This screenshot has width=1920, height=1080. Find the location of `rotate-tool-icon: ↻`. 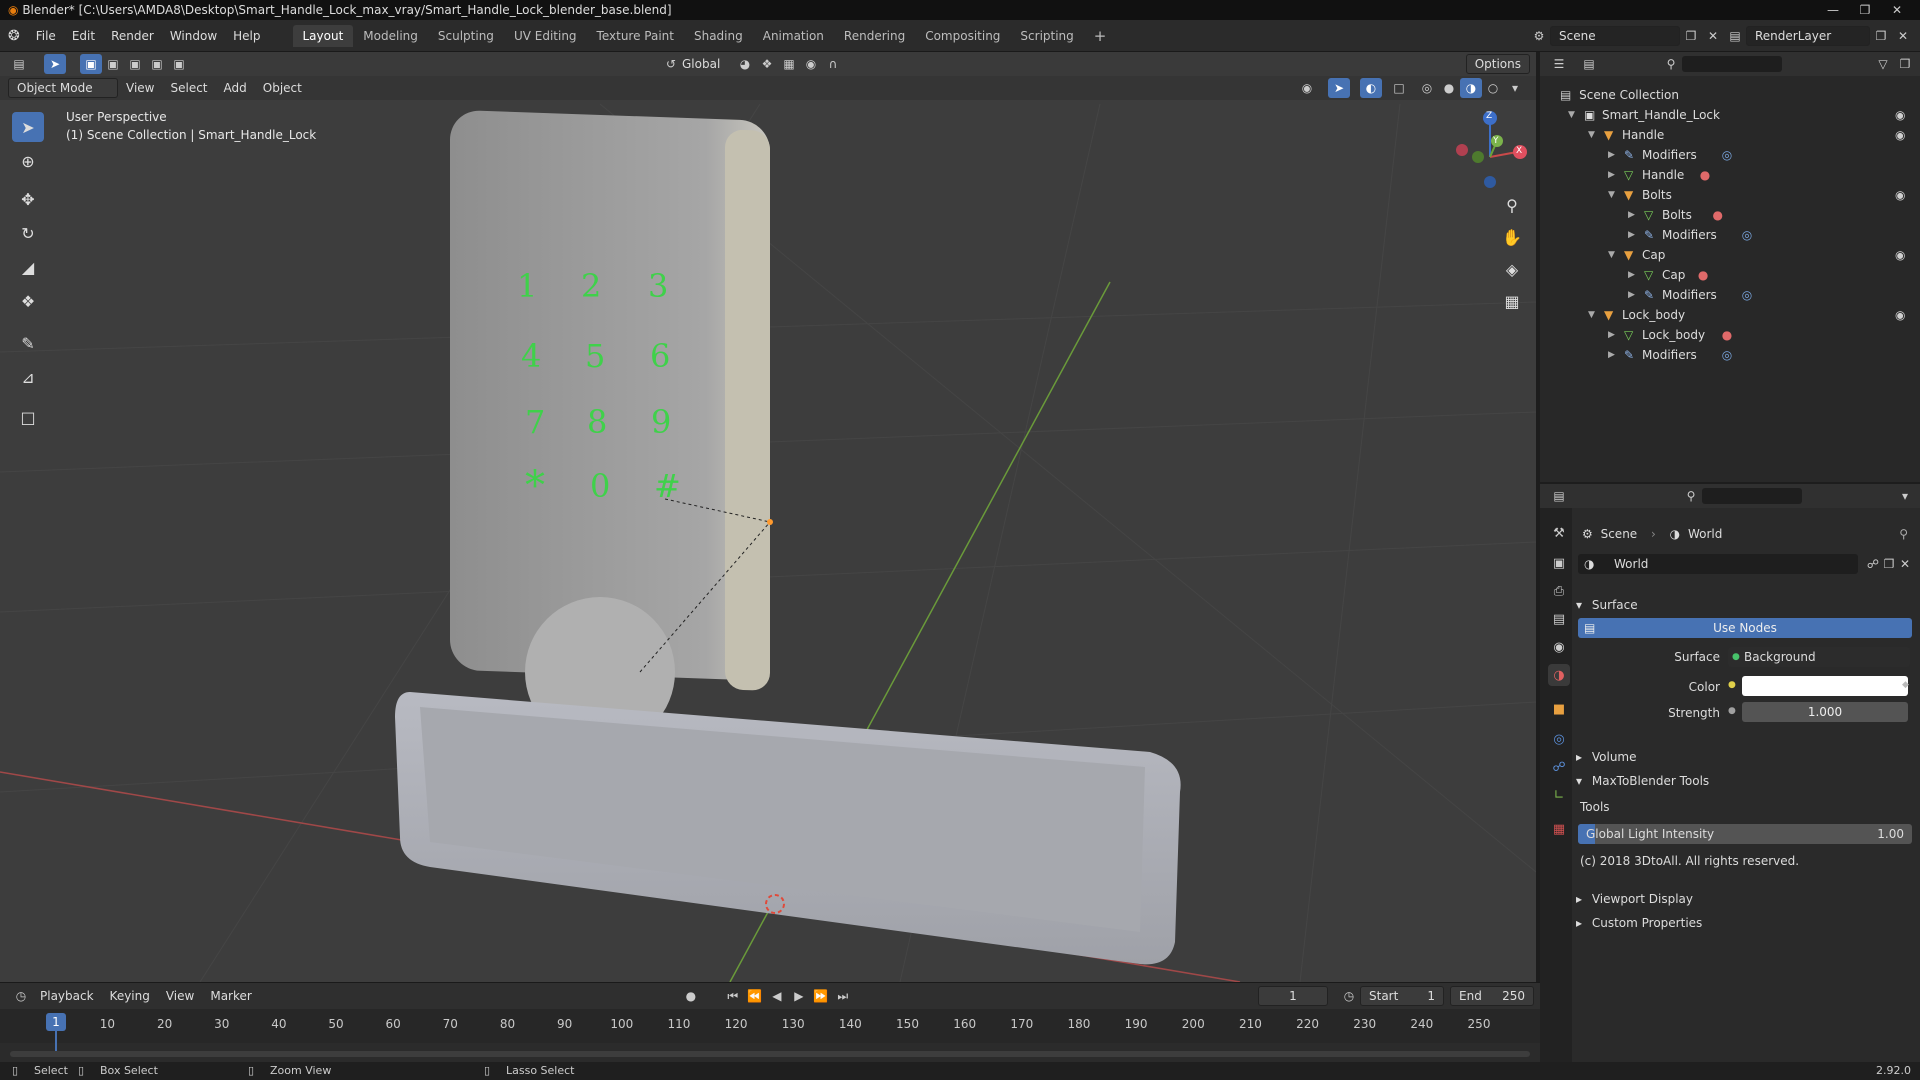

rotate-tool-icon: ↻ is located at coordinates (28, 233).